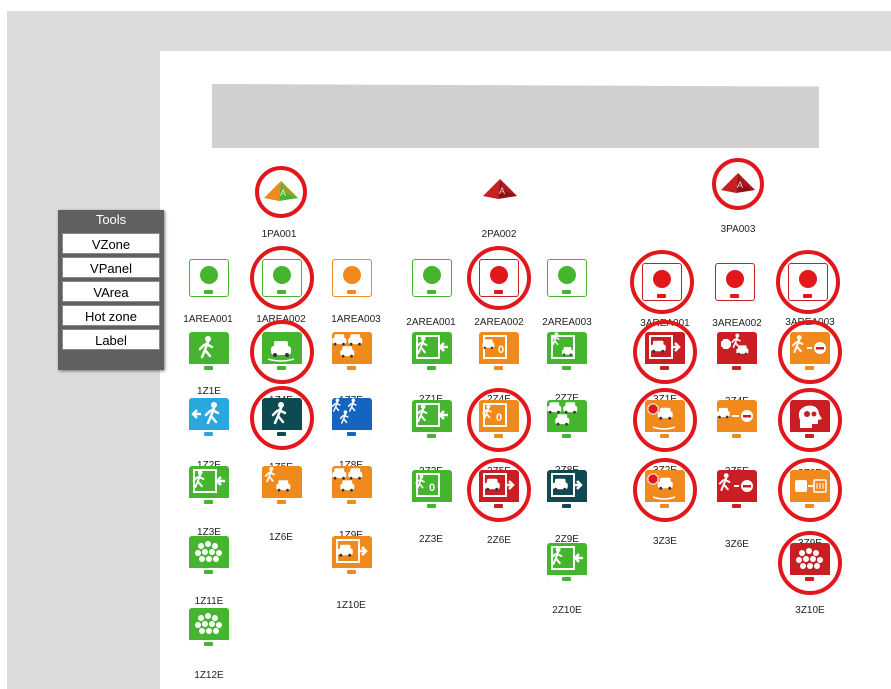 The height and width of the screenshot is (689, 891). Describe the element at coordinates (111, 267) in the screenshot. I see `vpanel-button: VPanel` at that location.